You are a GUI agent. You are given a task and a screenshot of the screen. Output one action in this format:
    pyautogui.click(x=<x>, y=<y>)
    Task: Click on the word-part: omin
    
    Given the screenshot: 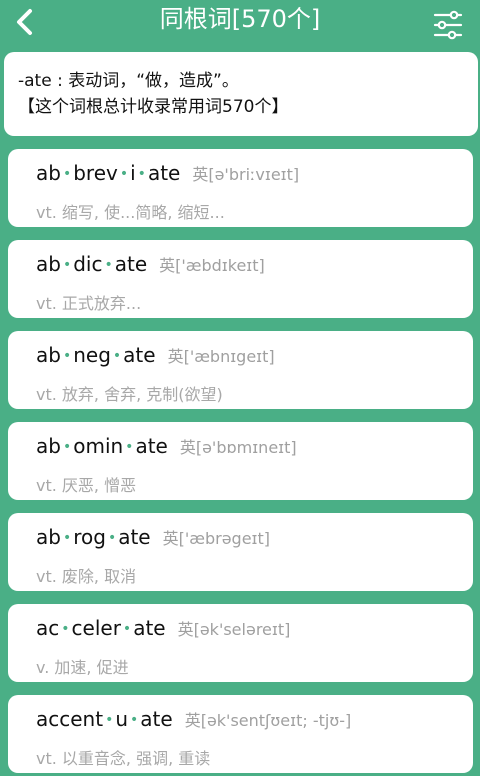 What is the action you would take?
    pyautogui.click(x=98, y=446)
    